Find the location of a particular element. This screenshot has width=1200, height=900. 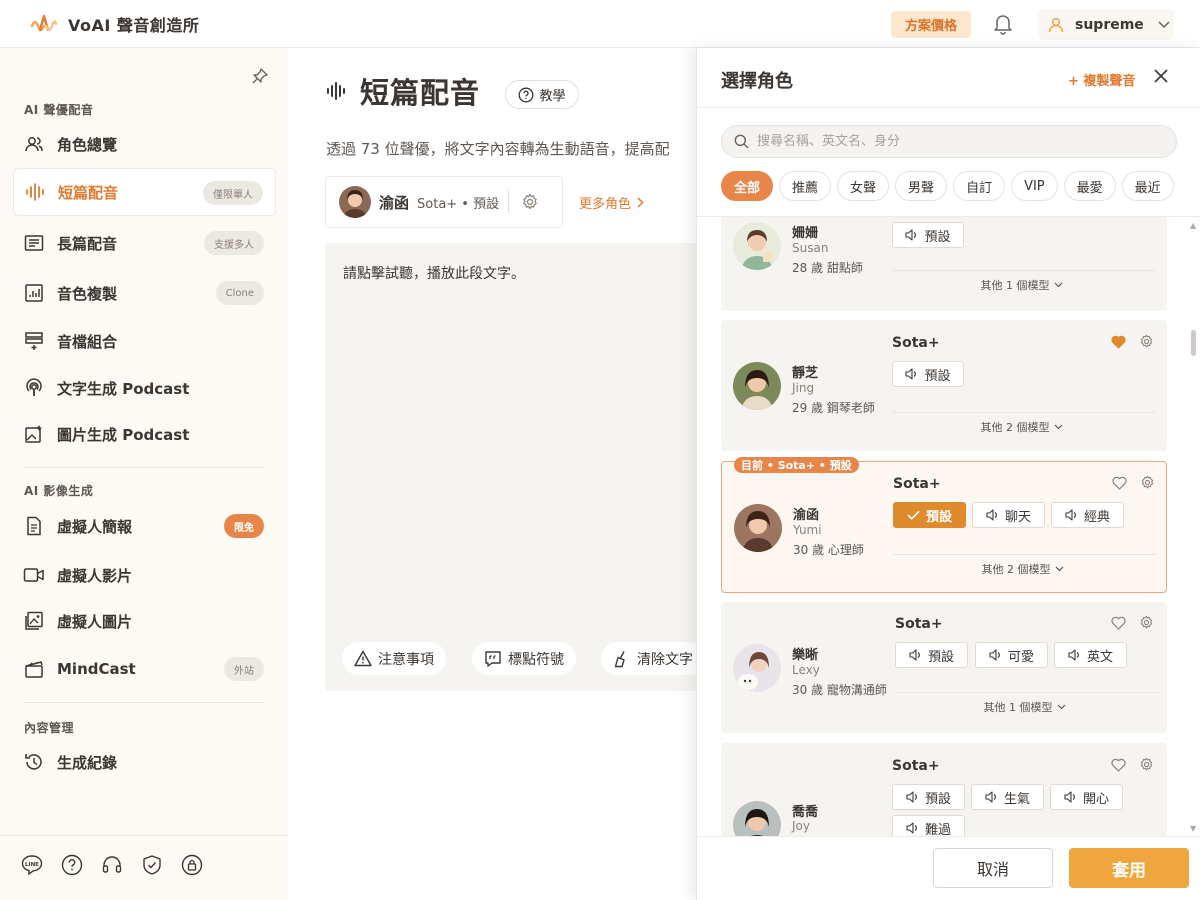

sidebar-item-label: 生成紀錄 is located at coordinates (87, 762).